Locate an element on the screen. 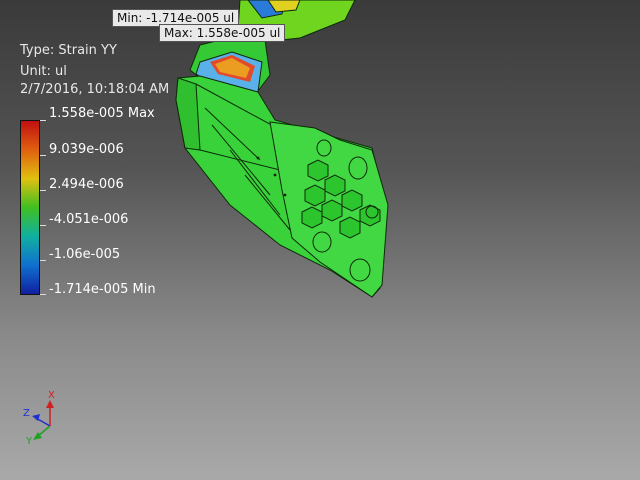 Image resolution: width=640 pixels, height=480 pixels. legend-label: -4.051e-006 is located at coordinates (89, 219).